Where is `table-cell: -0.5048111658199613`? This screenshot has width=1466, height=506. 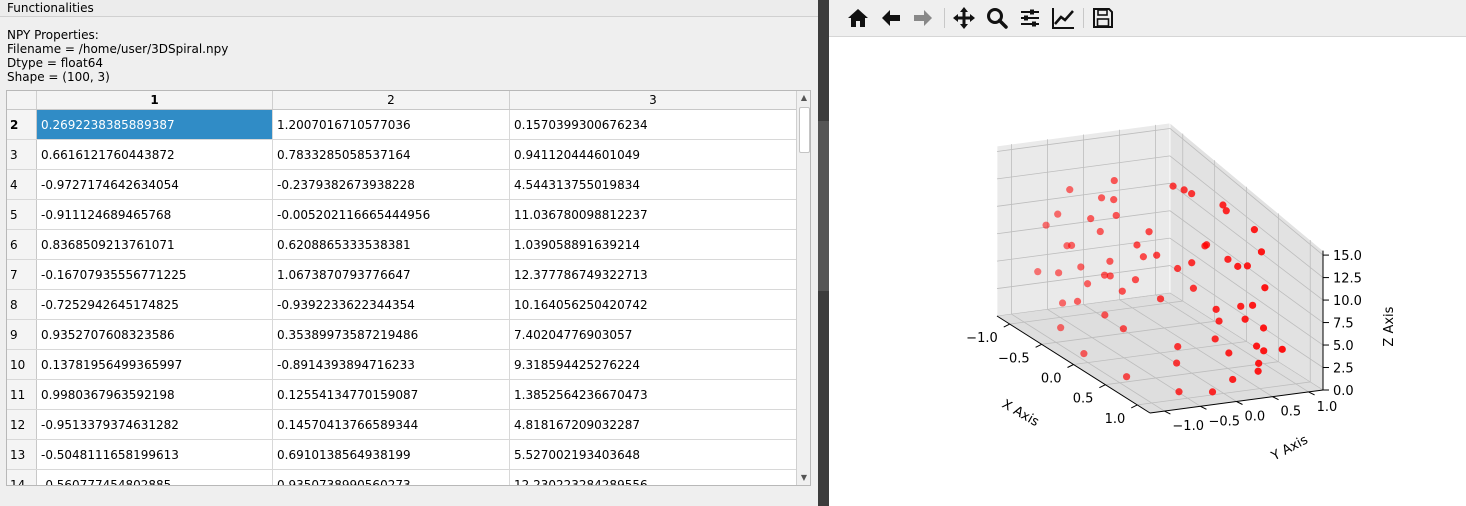 table-cell: -0.5048111658199613 is located at coordinates (155, 454).